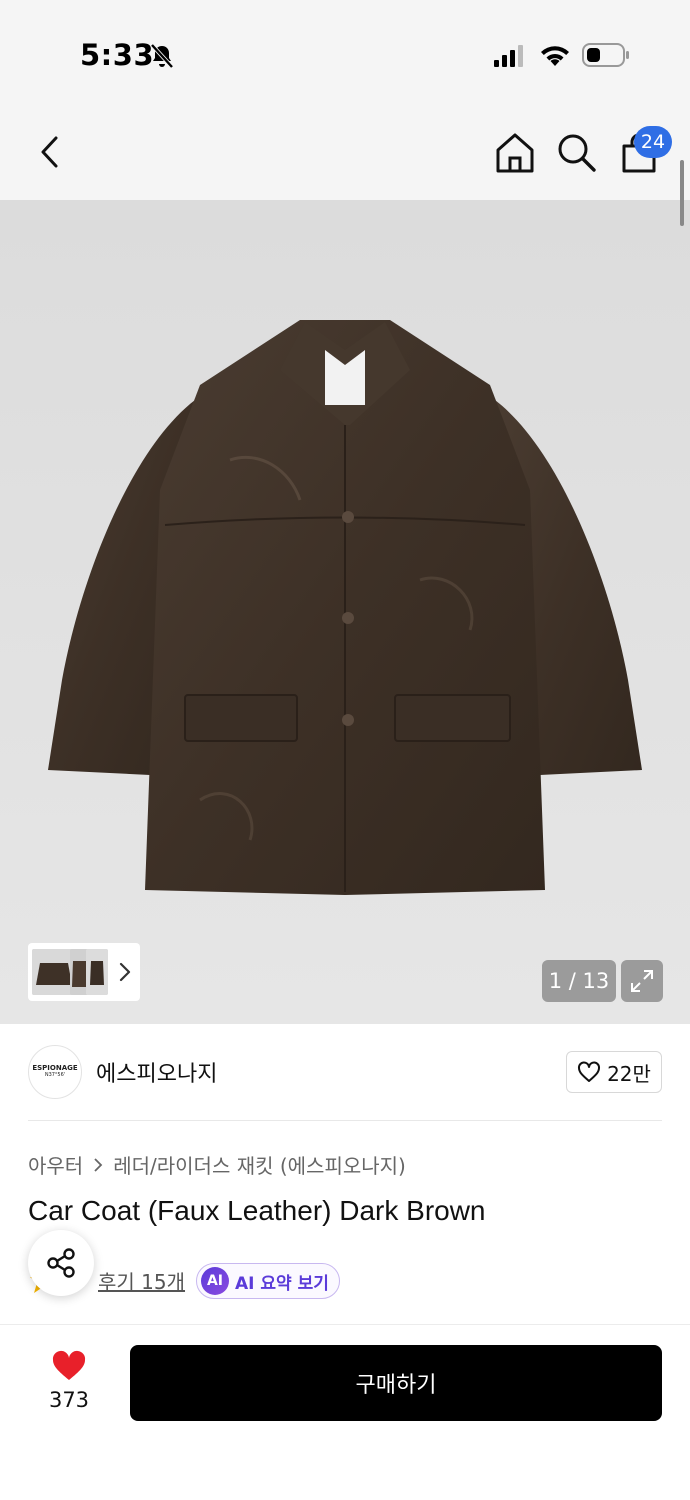  I want to click on breadcrumb-subcategory: 레더/라이더스 재킷 (에스피오나지), so click(259, 1164).